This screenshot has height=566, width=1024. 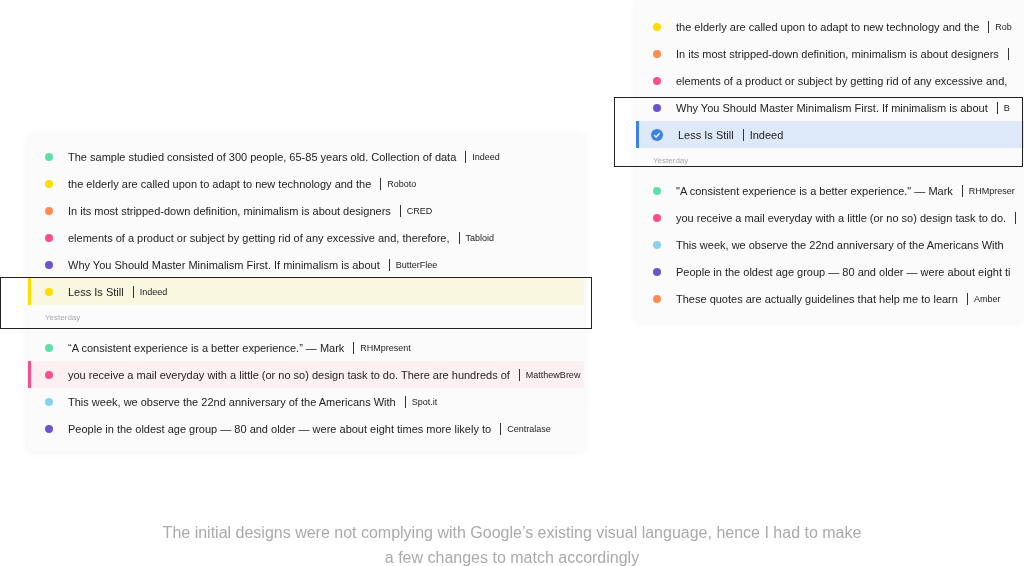 I want to click on list-row: you receive a mail everyday with a little (or no so) design task to do. There are hundreds of MatthewBrew, so click(x=306, y=374).